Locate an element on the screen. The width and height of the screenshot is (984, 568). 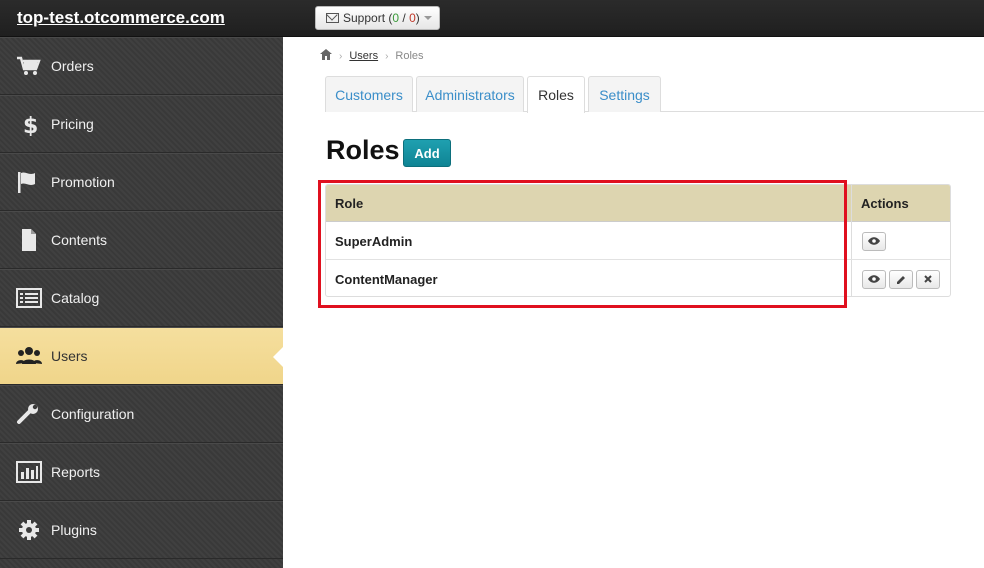
edit-button is located at coordinates (901, 279).